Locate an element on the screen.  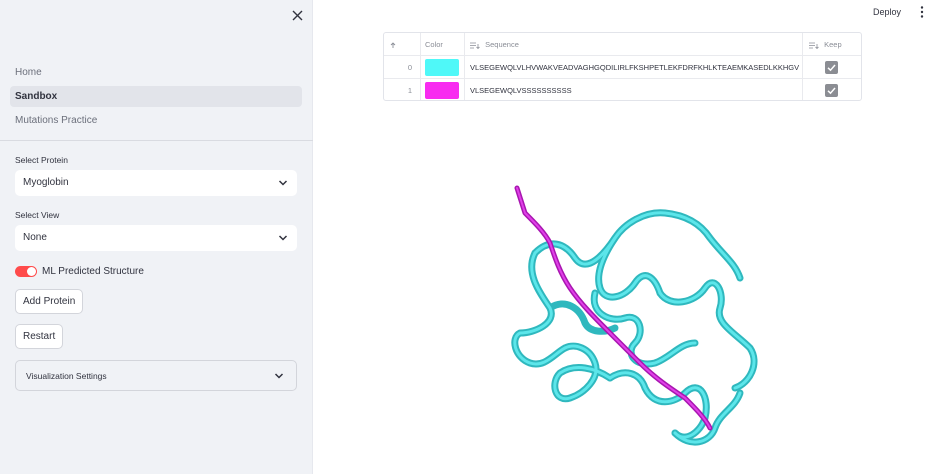
toggle-switch is located at coordinates (26, 271).